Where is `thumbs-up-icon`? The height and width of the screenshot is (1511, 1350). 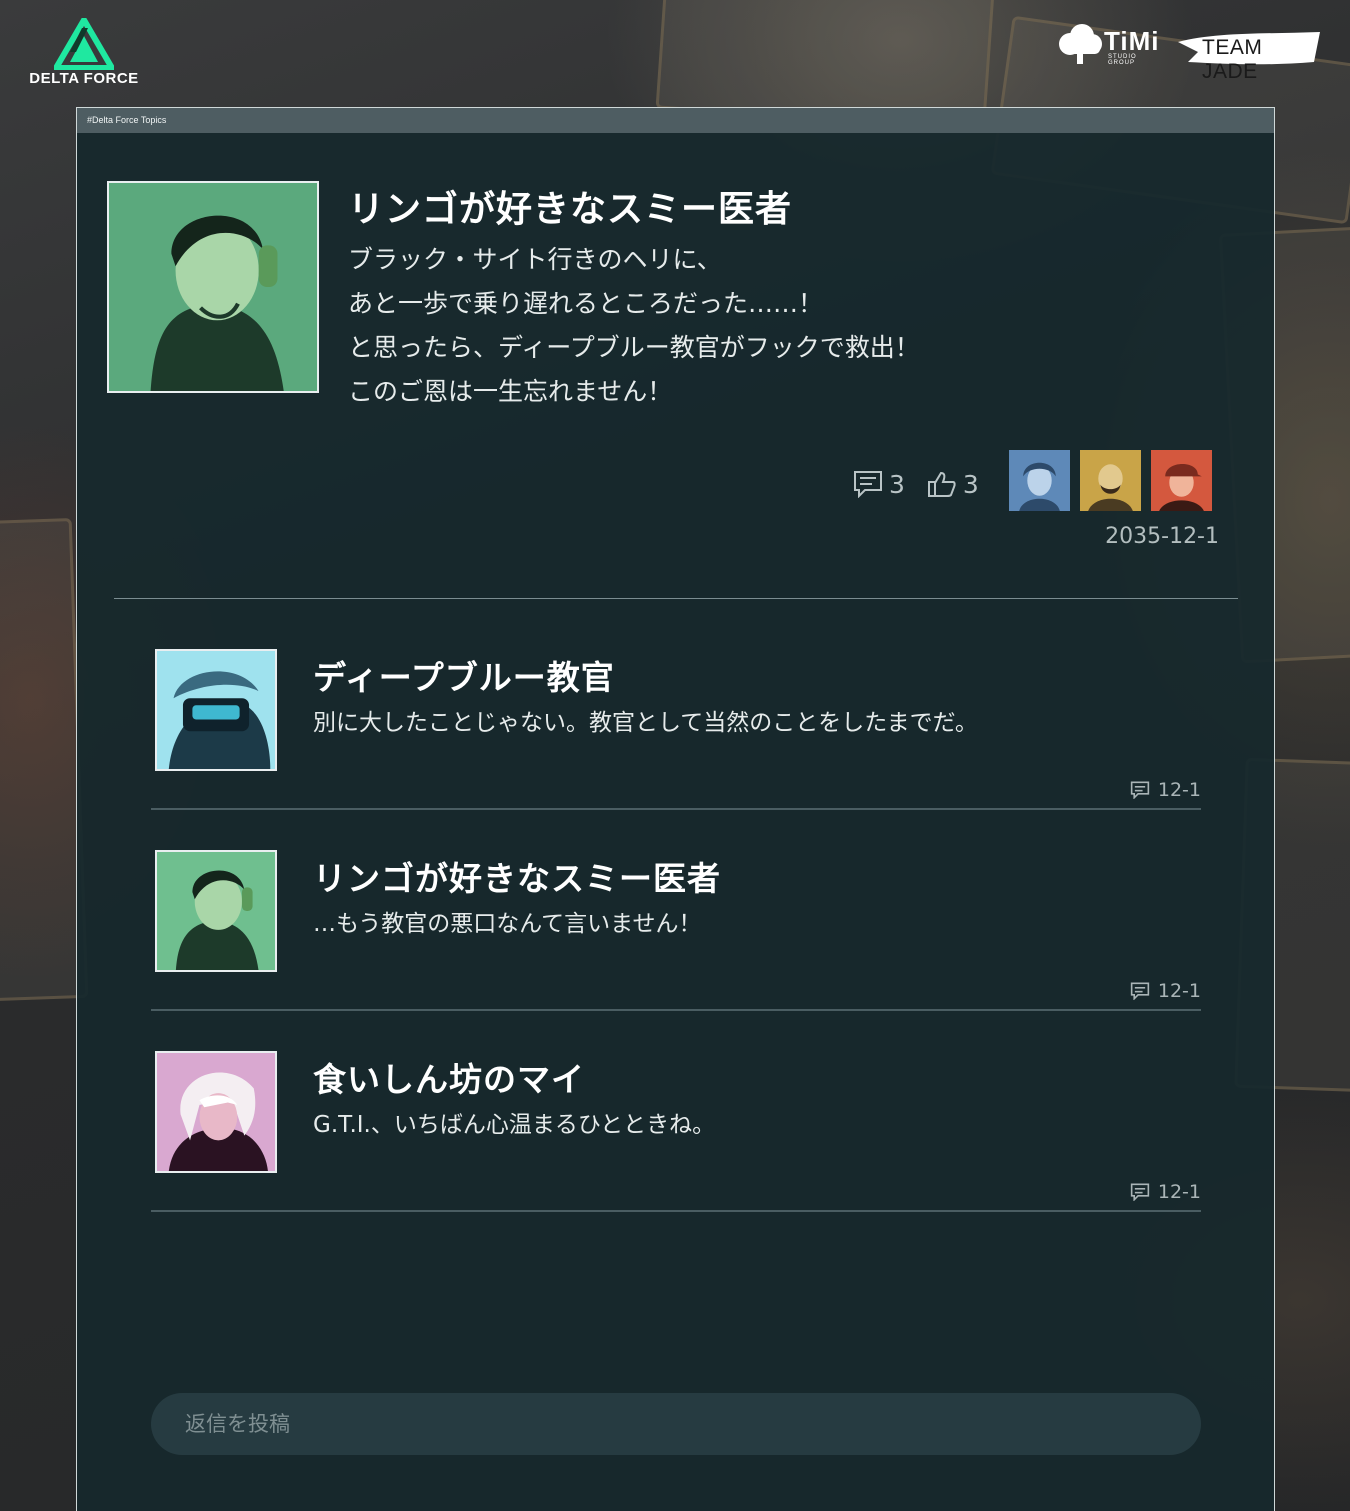 thumbs-up-icon is located at coordinates (941, 484).